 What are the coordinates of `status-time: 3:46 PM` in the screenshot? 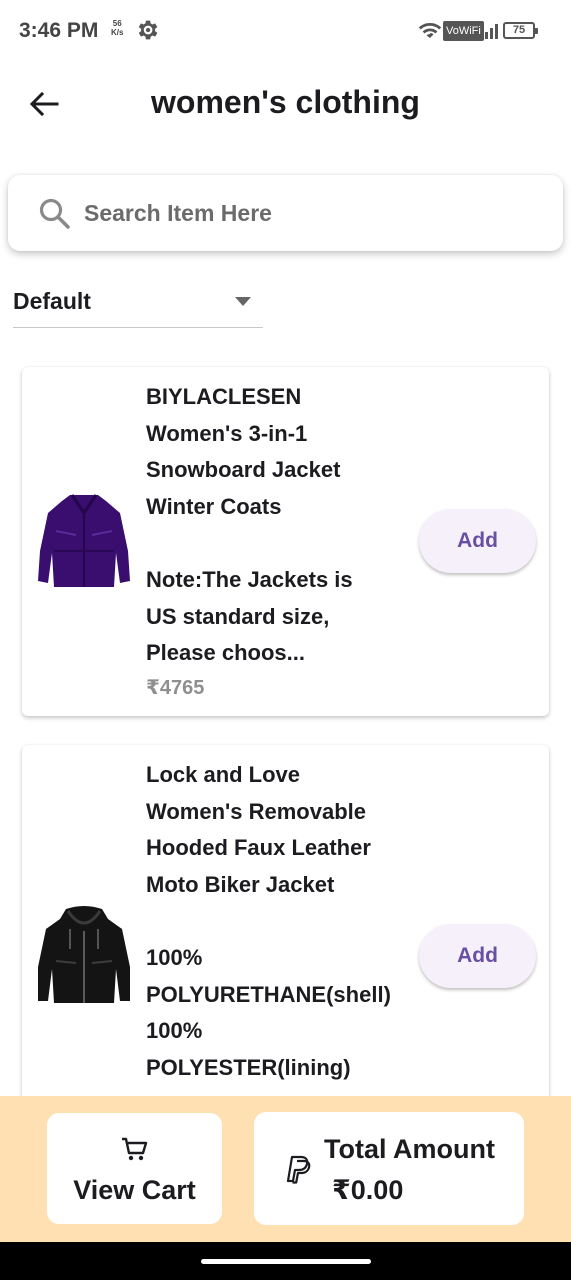 It's located at (59, 30).